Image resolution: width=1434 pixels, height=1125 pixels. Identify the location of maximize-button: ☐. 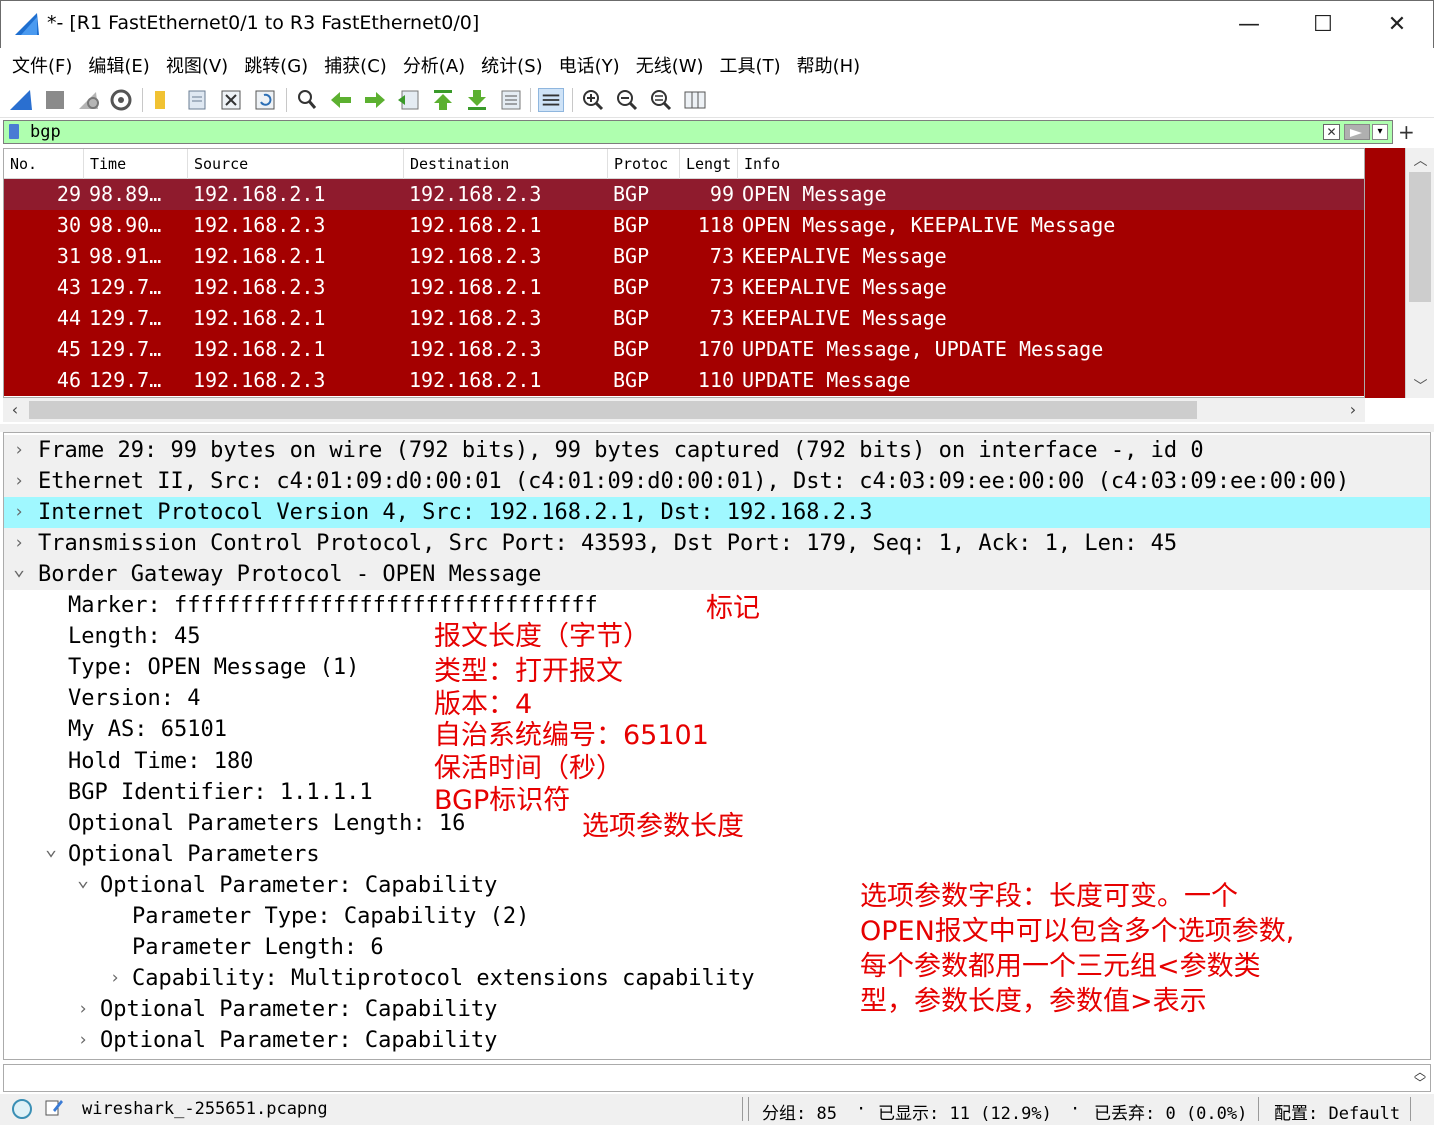
(1323, 24).